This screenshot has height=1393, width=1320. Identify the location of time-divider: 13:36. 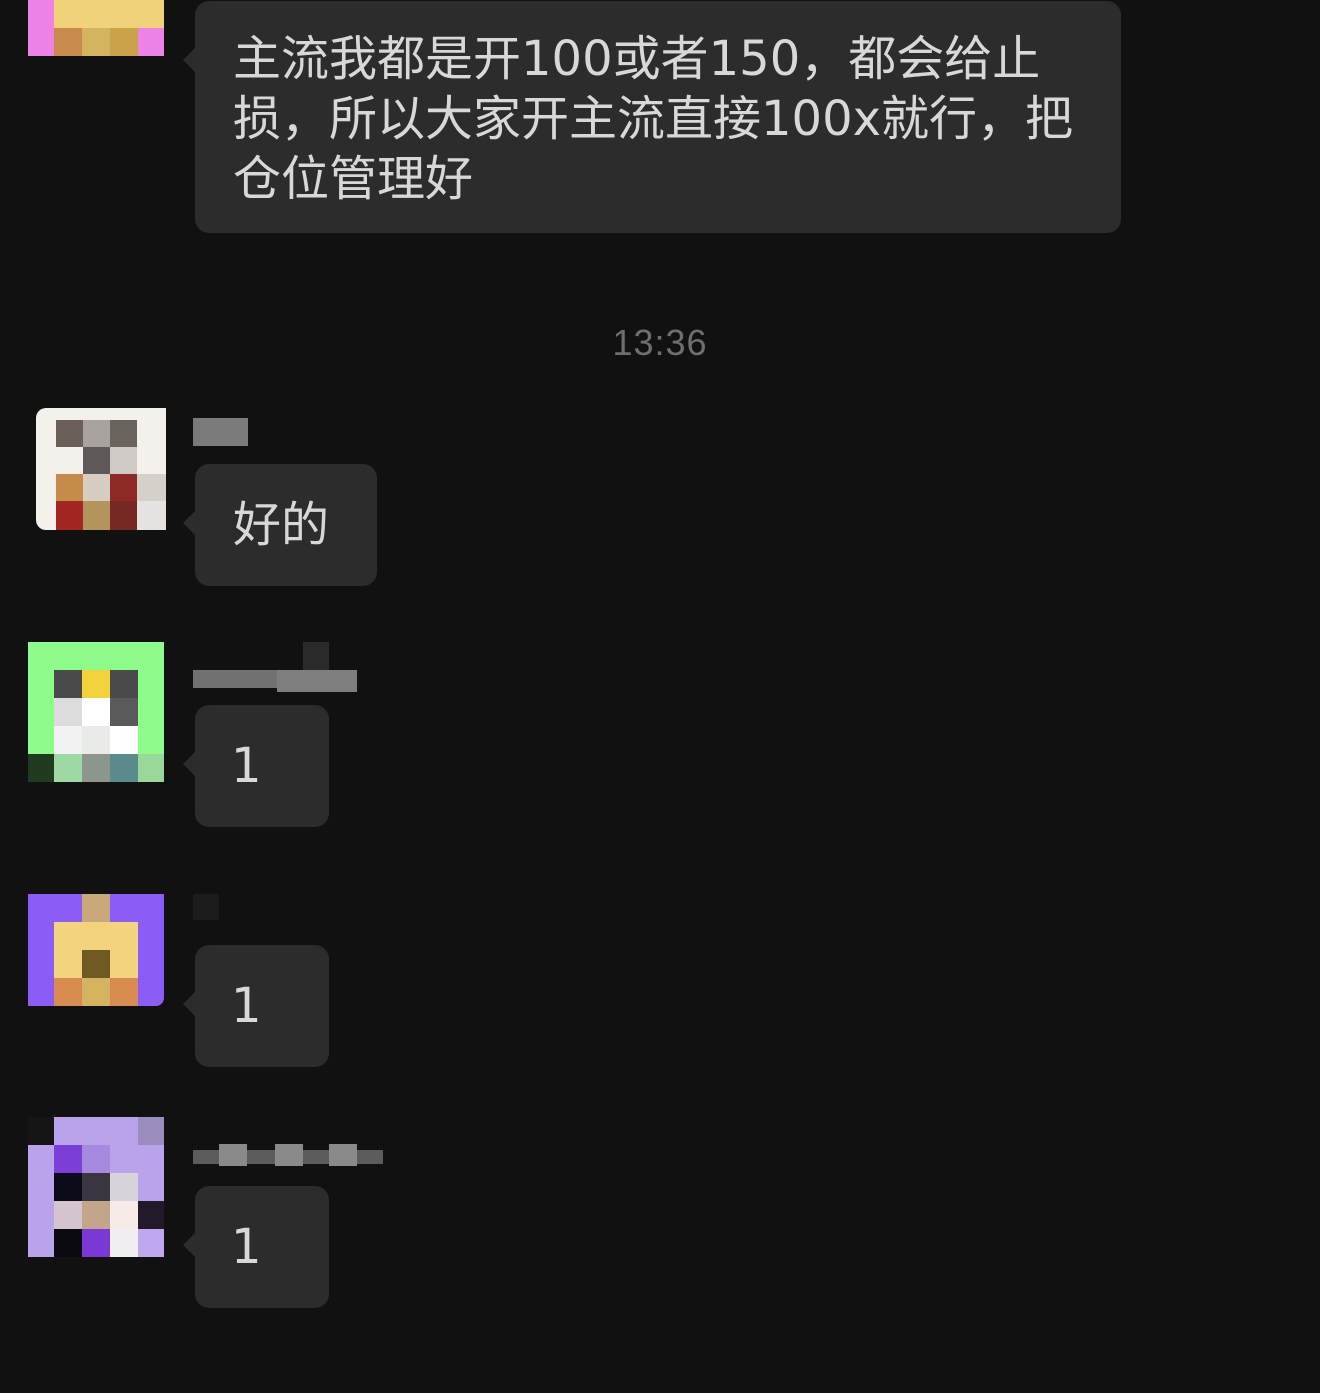
(660, 342).